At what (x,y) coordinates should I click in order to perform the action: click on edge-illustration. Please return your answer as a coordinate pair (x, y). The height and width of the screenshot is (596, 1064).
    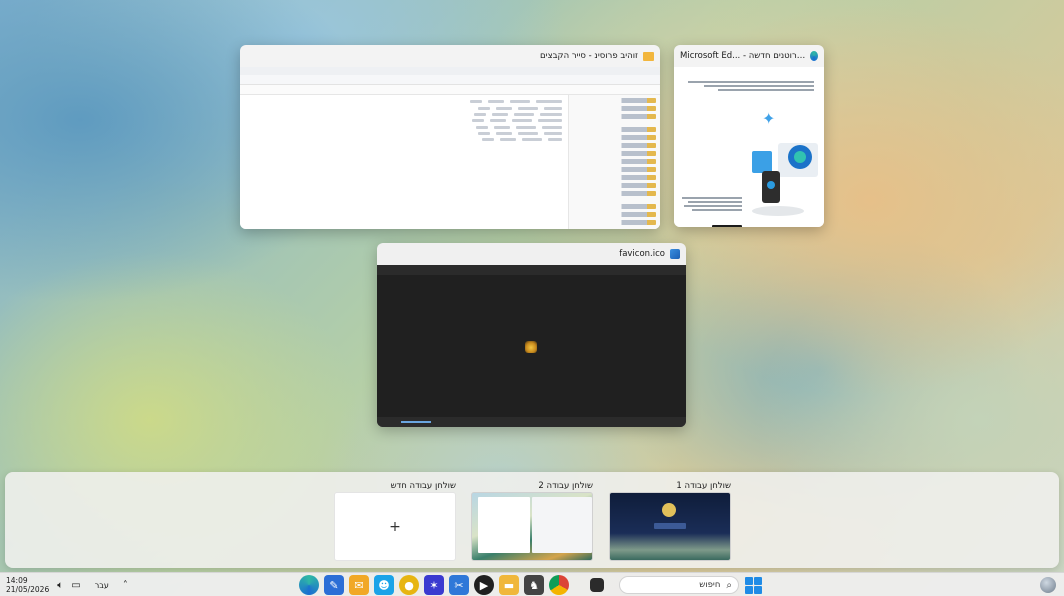
    Looking at the image, I should click on (785, 179).